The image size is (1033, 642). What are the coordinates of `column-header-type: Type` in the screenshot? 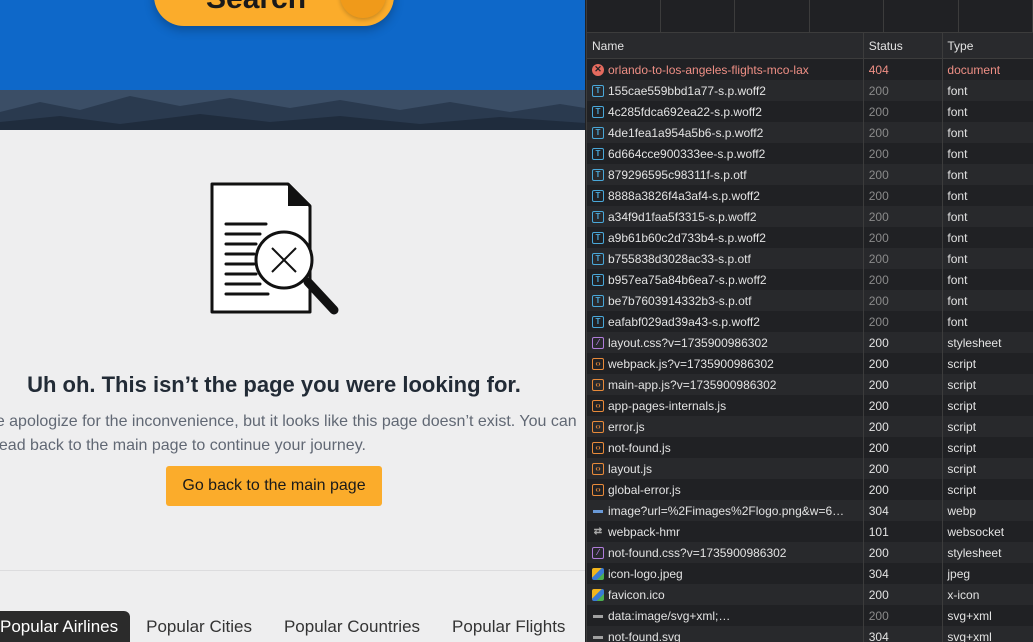 It's located at (988, 45).